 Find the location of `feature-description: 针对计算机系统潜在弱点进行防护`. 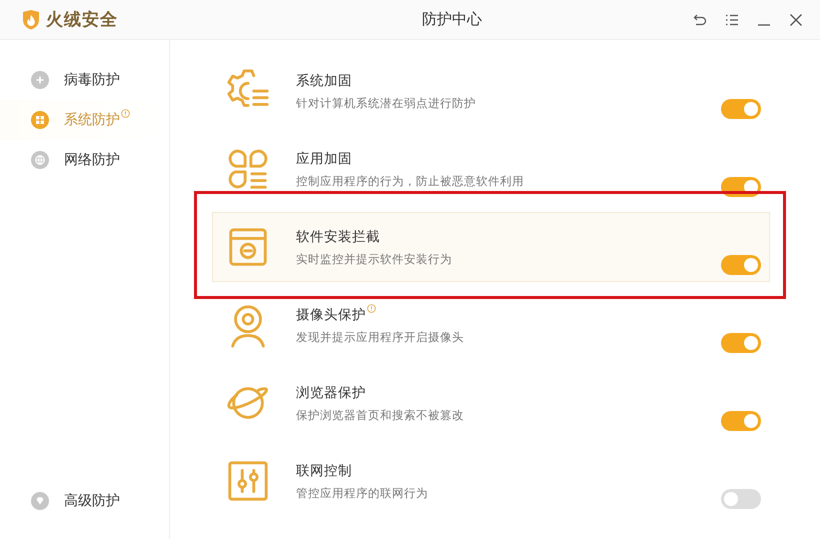

feature-description: 针对计算机系统潜在弱点进行防护 is located at coordinates (386, 103).